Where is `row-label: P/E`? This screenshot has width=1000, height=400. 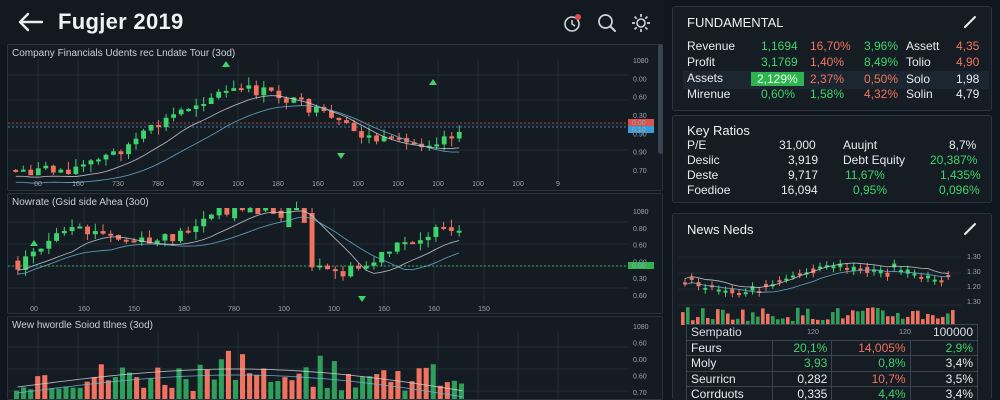 row-label: P/E is located at coordinates (697, 145).